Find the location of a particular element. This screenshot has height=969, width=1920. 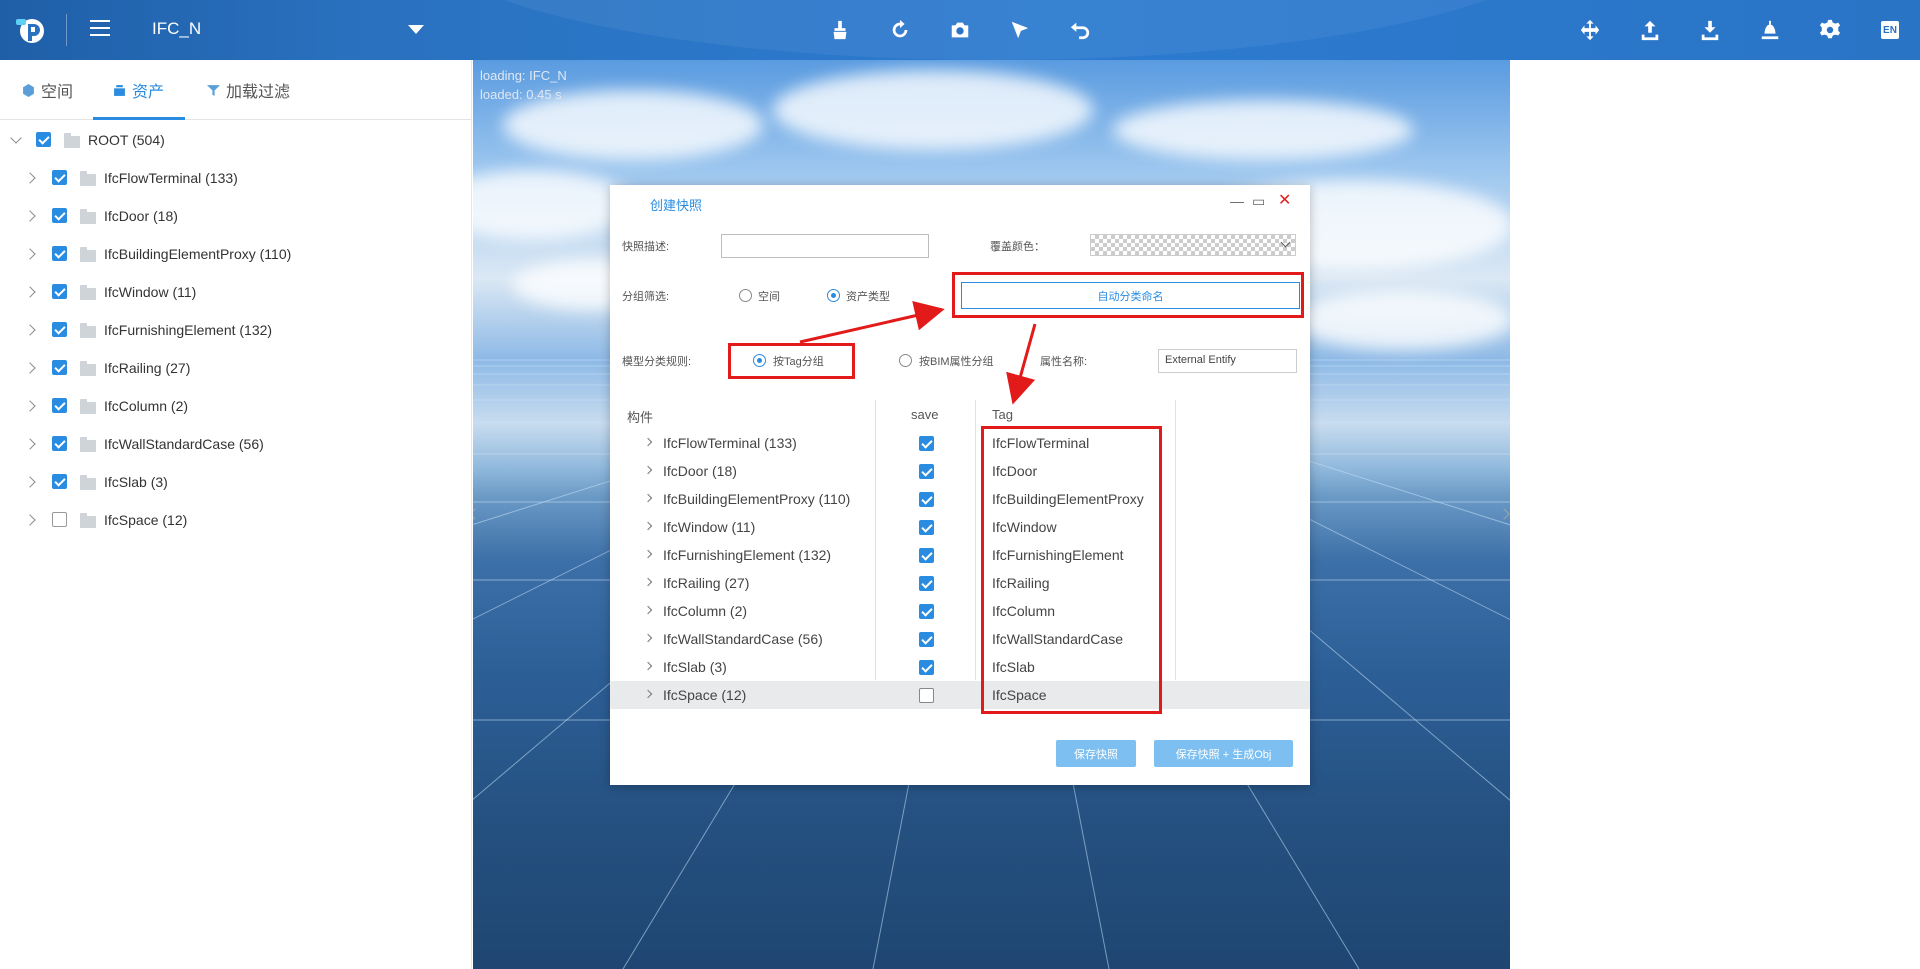

select-arrow-icon is located at coordinates (1020, 30).